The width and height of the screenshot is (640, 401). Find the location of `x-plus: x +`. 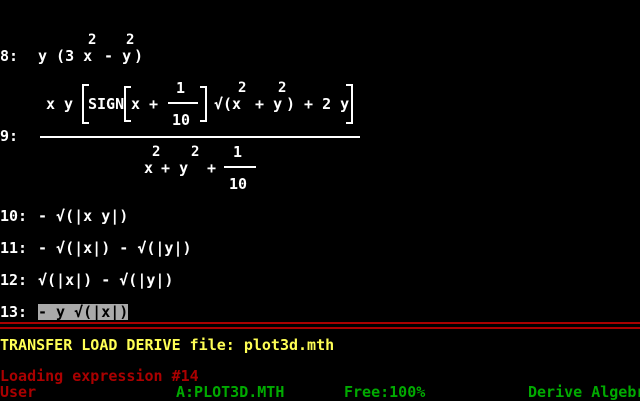

x-plus: x + is located at coordinates (149, 104).